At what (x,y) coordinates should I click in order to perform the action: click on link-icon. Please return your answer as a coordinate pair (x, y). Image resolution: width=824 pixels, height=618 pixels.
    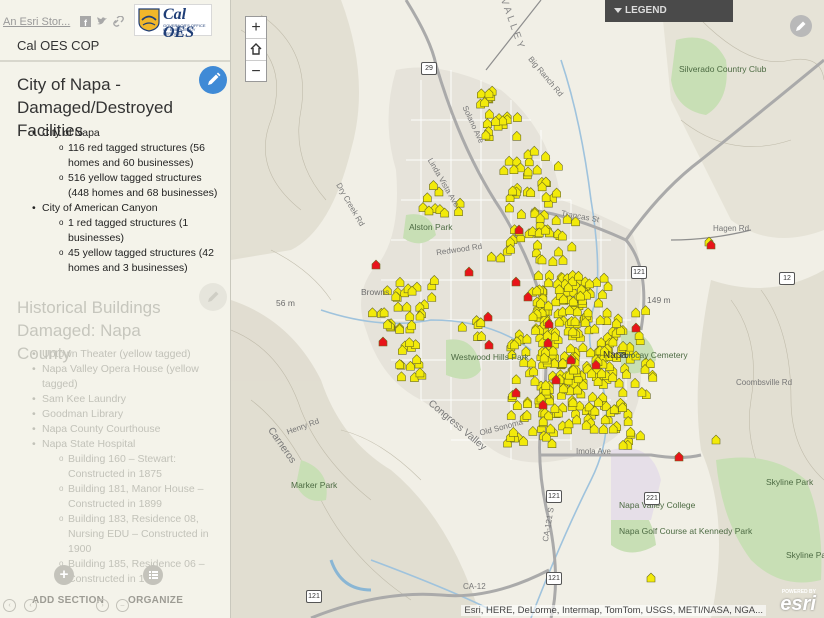
    Looking at the image, I should click on (118, 21).